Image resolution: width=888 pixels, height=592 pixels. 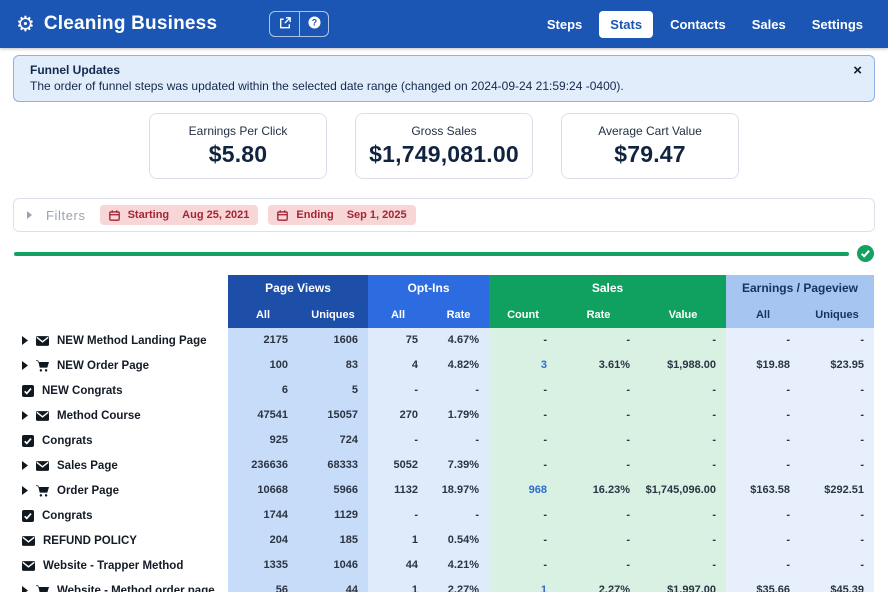 What do you see at coordinates (103, 365) in the screenshot?
I see `step-label: NEW Order Page` at bounding box center [103, 365].